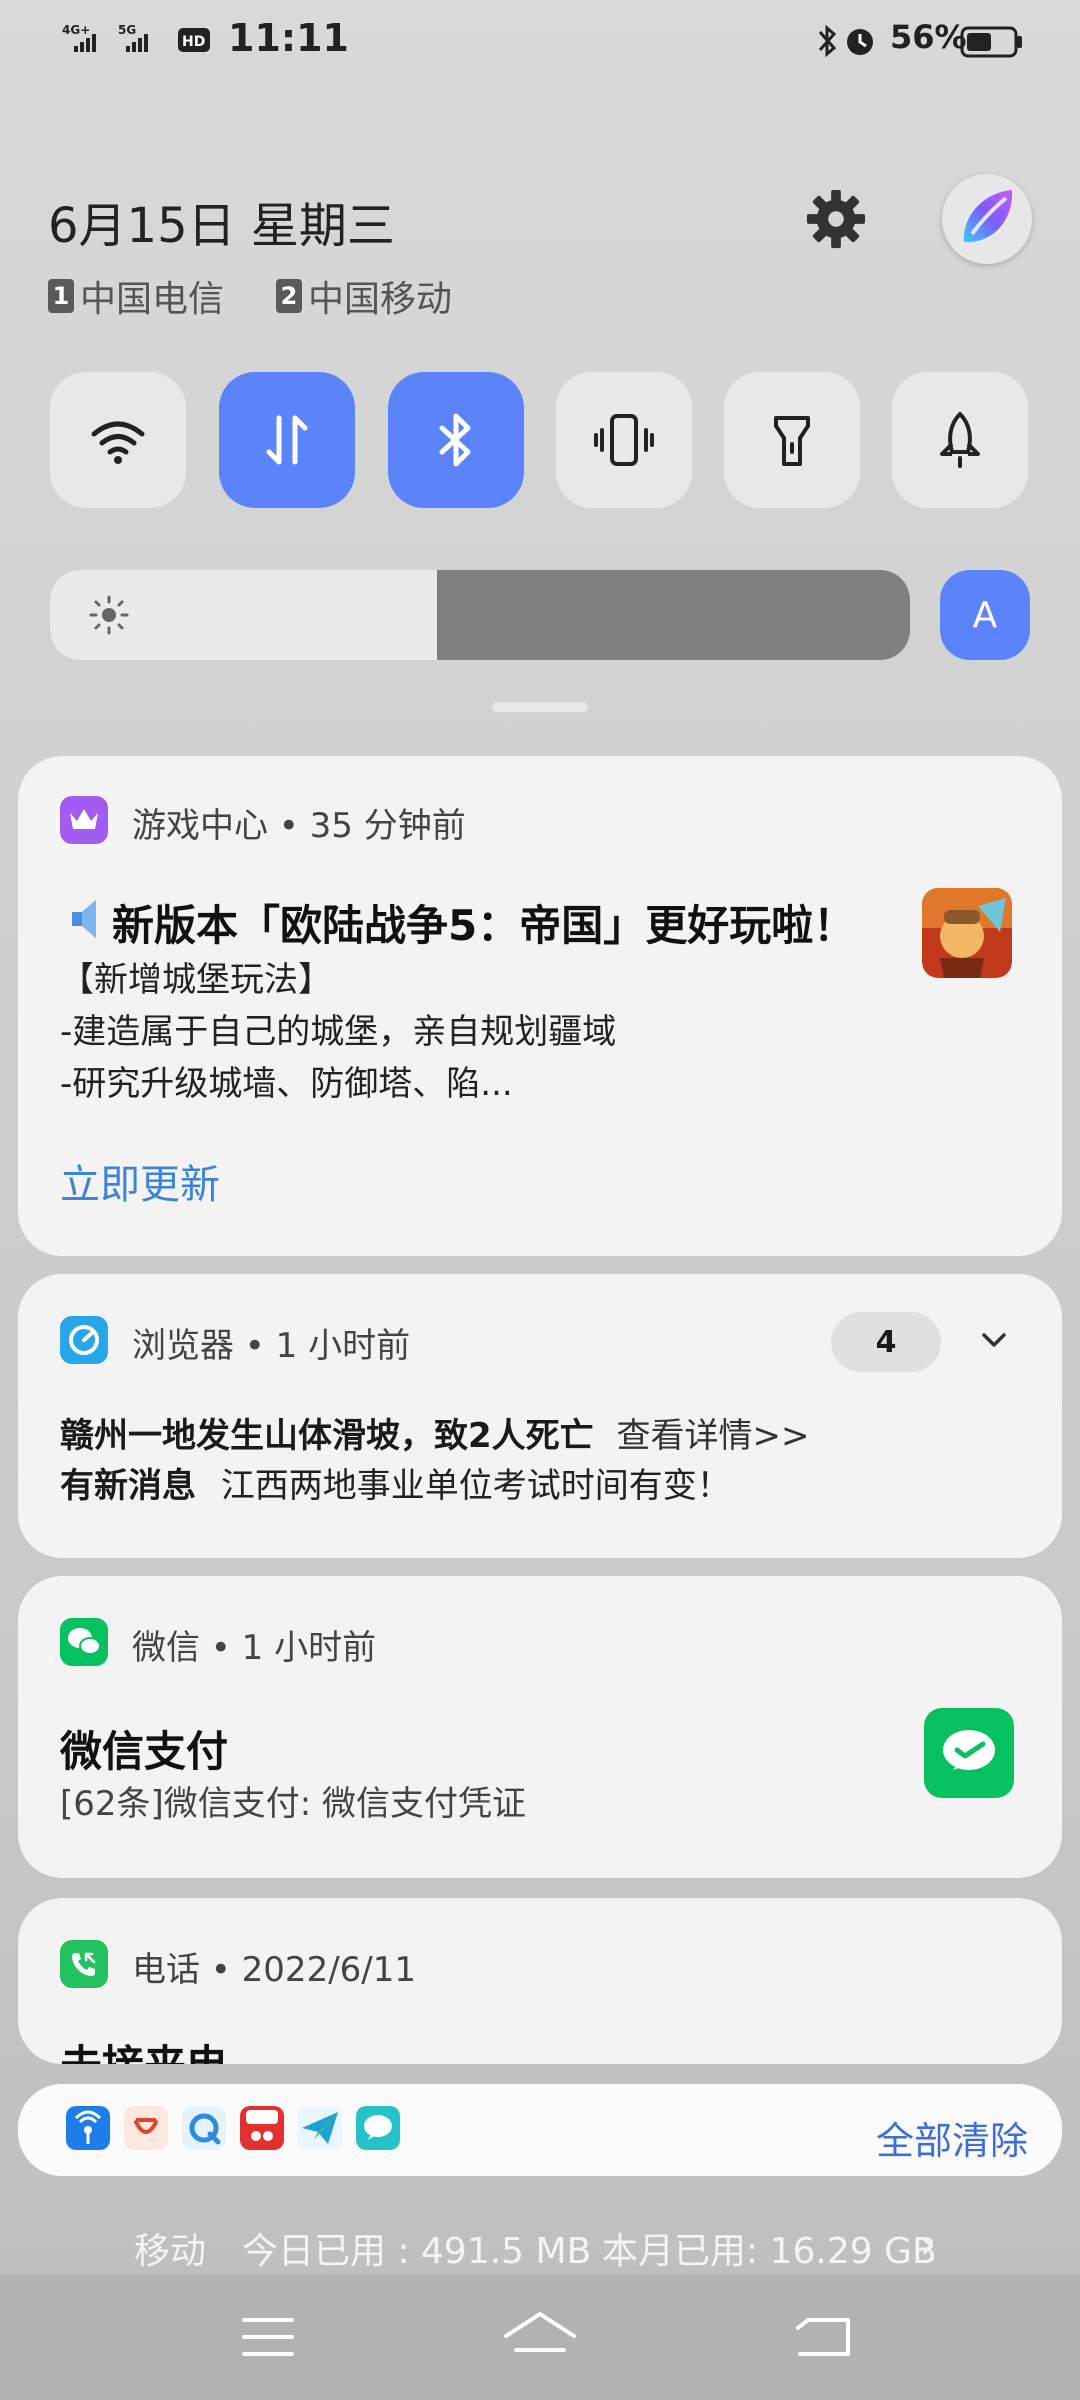  I want to click on rocket-icon, so click(960, 440).